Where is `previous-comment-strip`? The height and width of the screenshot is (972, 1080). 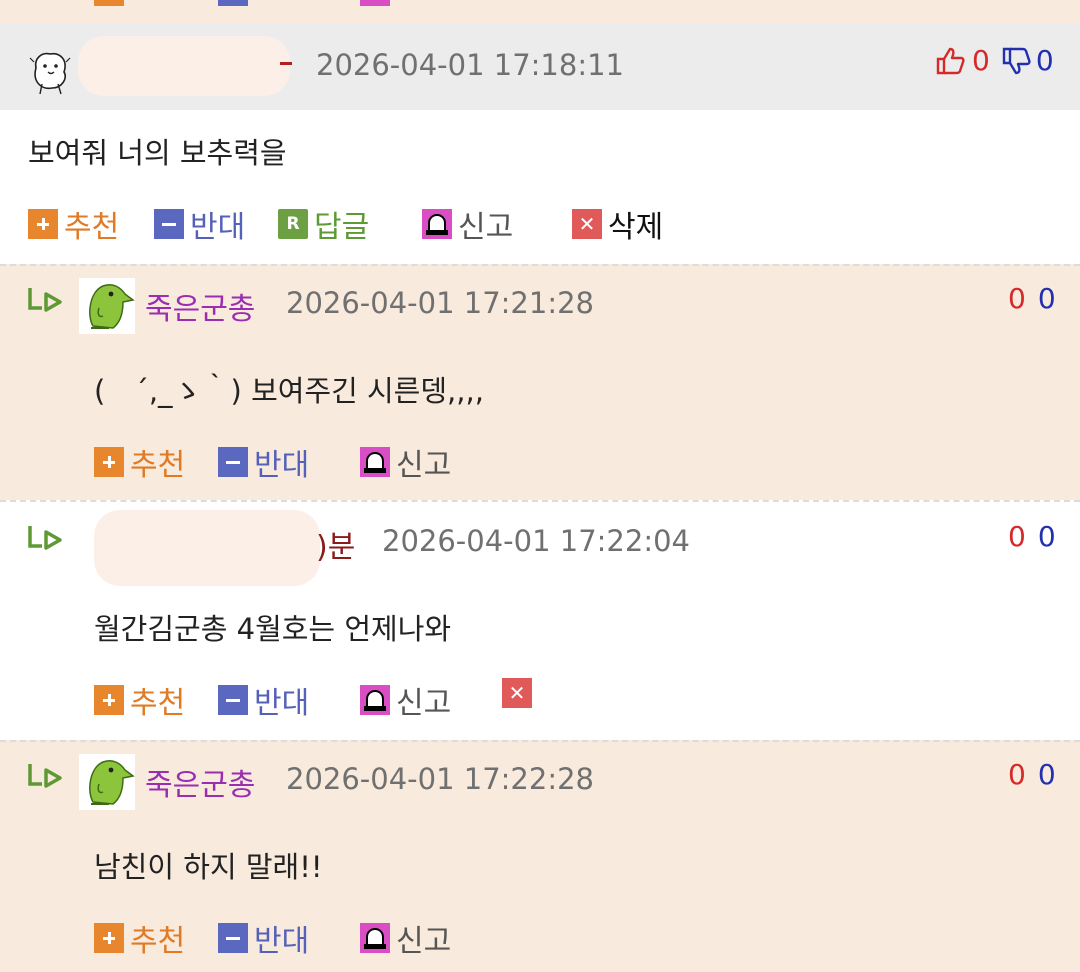 previous-comment-strip is located at coordinates (540, 12).